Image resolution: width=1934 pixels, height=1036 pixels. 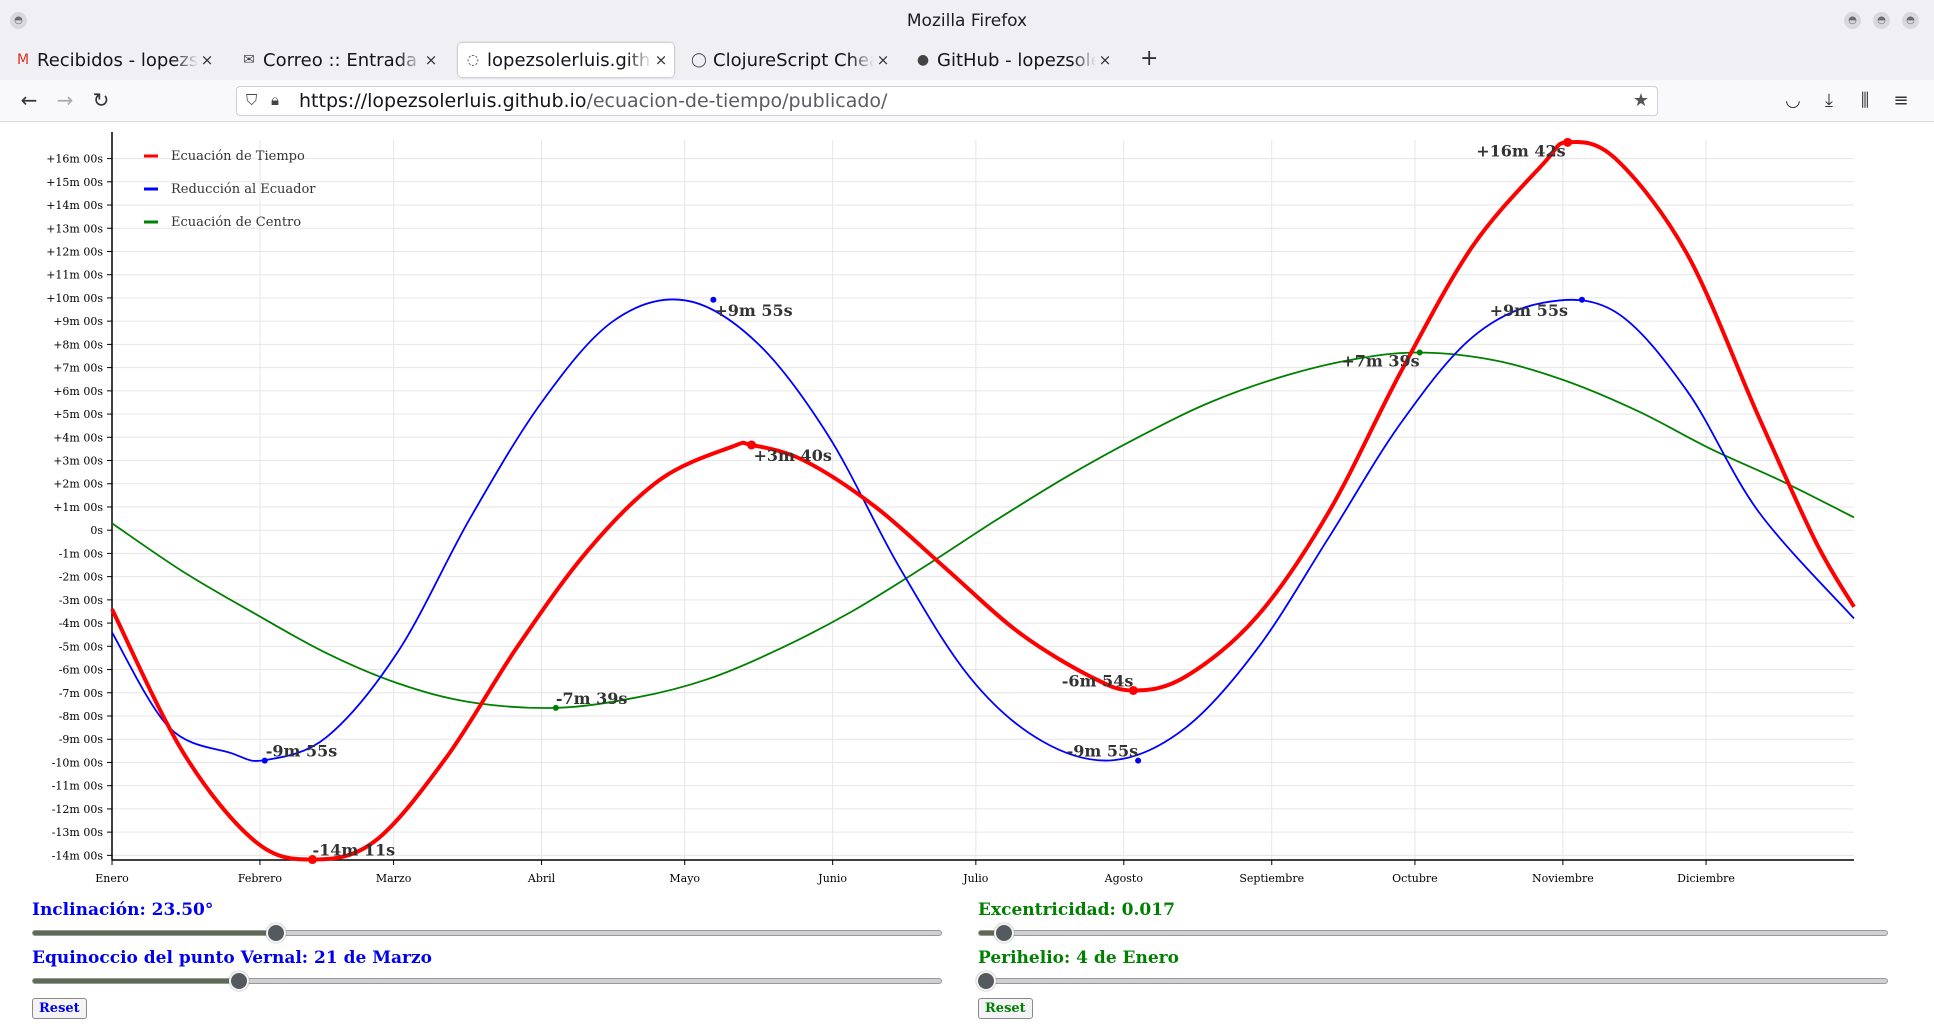 What do you see at coordinates (78, 461) in the screenshot?
I see `y-tick-label: +3m 00s` at bounding box center [78, 461].